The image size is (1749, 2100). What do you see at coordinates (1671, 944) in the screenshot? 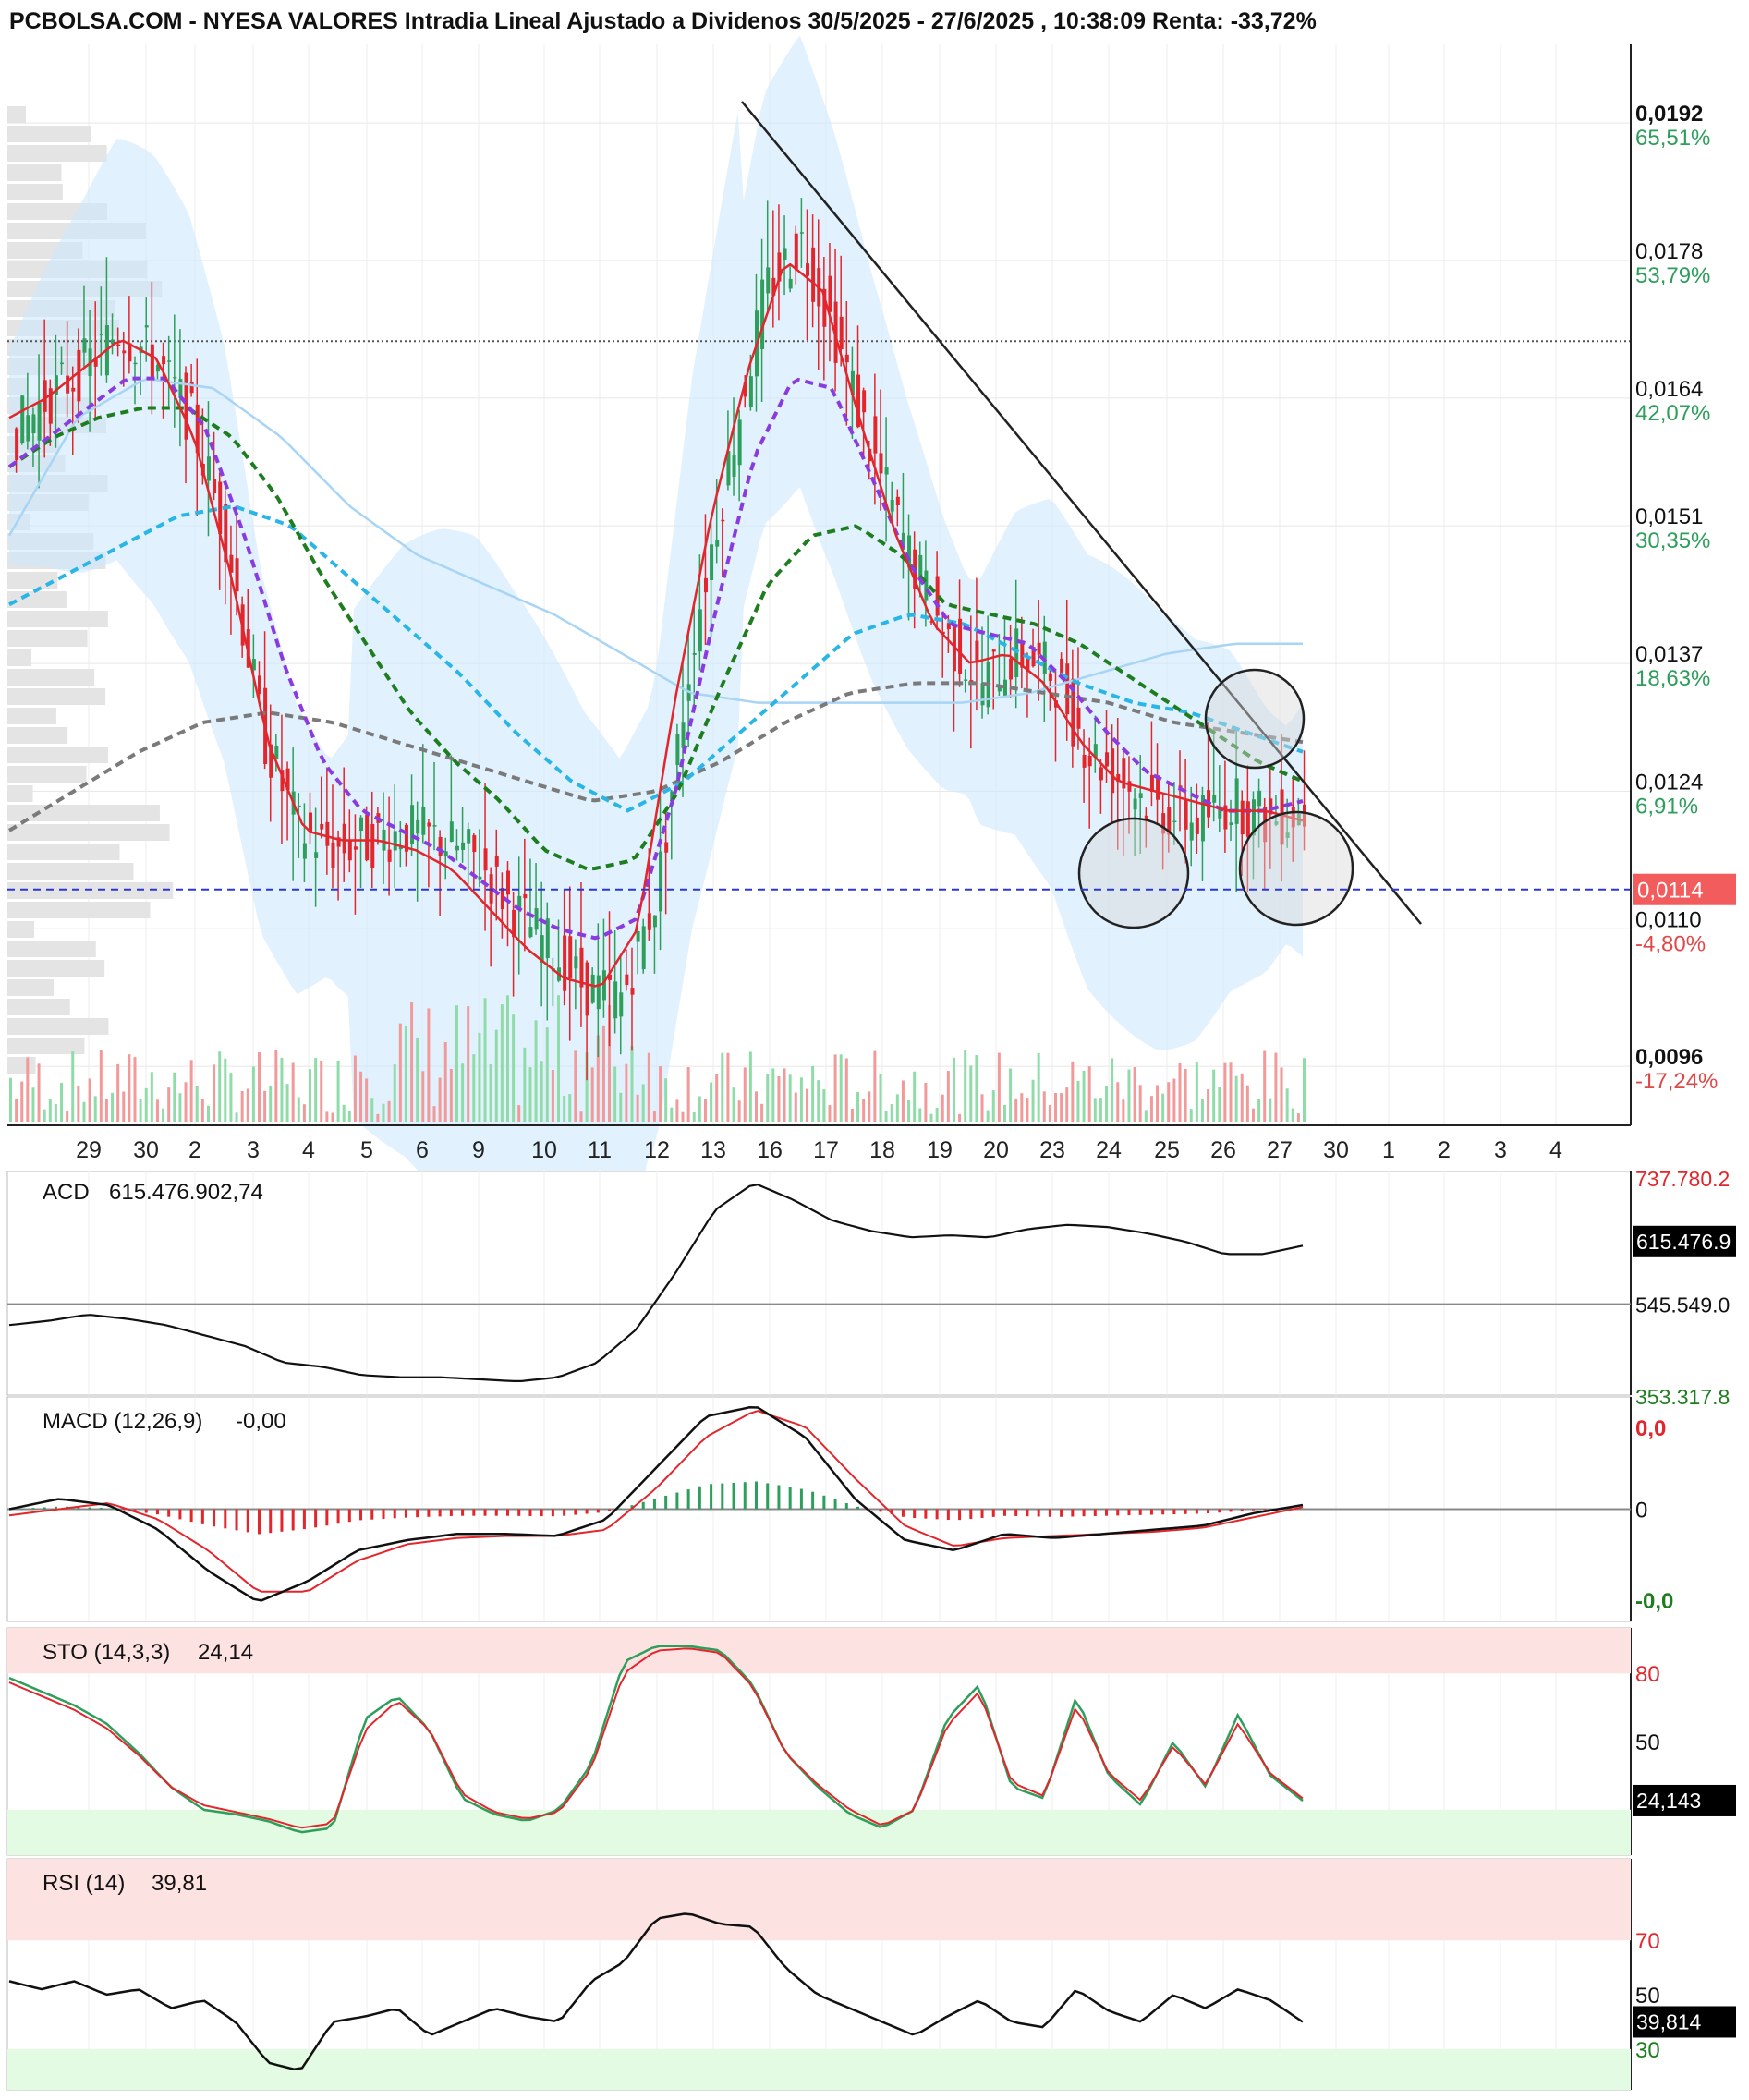
I see `y-tick-pct: -4,80%` at bounding box center [1671, 944].